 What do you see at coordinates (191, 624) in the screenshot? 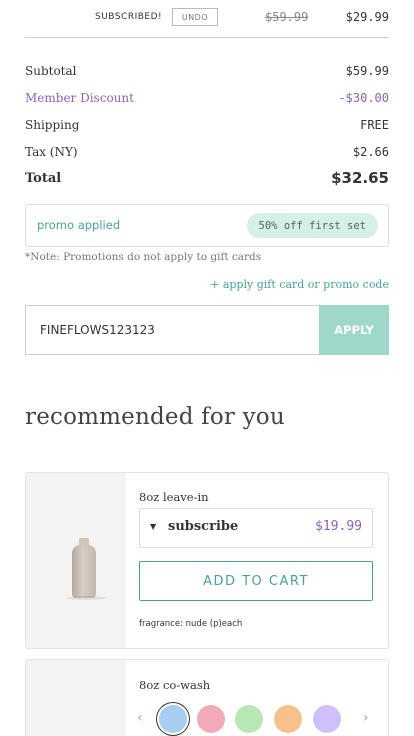
I see `fragrance-label: fragrance: nude (p)each` at bounding box center [191, 624].